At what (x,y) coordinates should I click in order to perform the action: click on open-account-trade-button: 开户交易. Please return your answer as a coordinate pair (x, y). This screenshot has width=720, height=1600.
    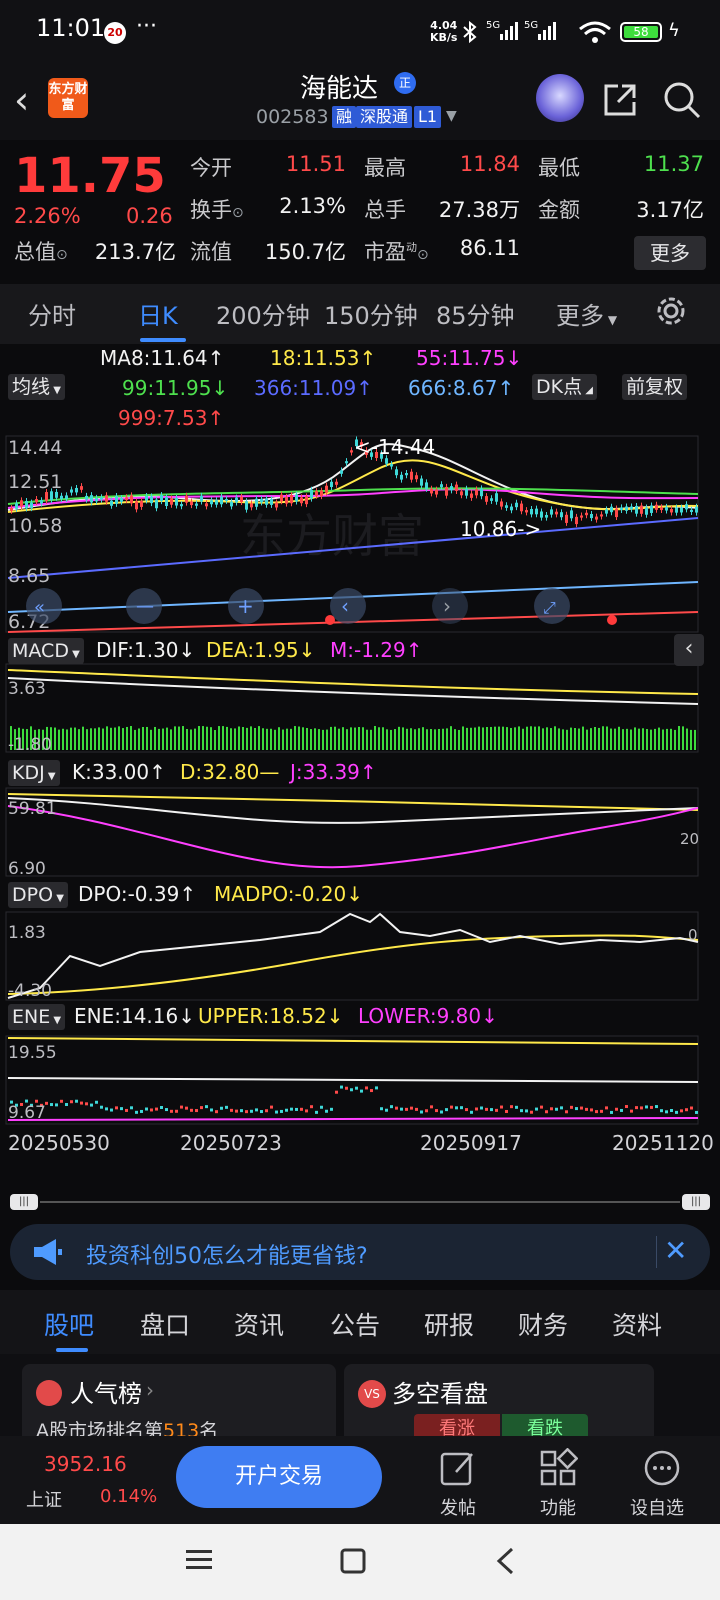
    Looking at the image, I should click on (279, 1477).